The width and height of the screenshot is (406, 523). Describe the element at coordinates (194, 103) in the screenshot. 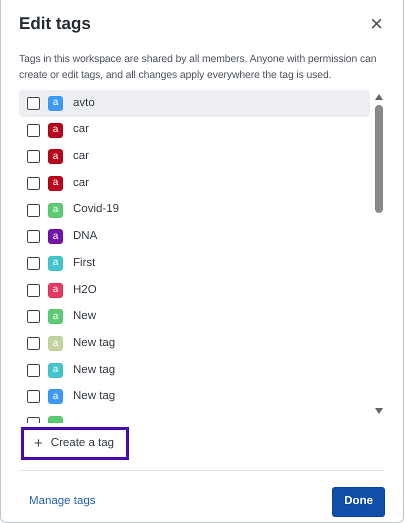

I see `tag-row: a avto` at that location.